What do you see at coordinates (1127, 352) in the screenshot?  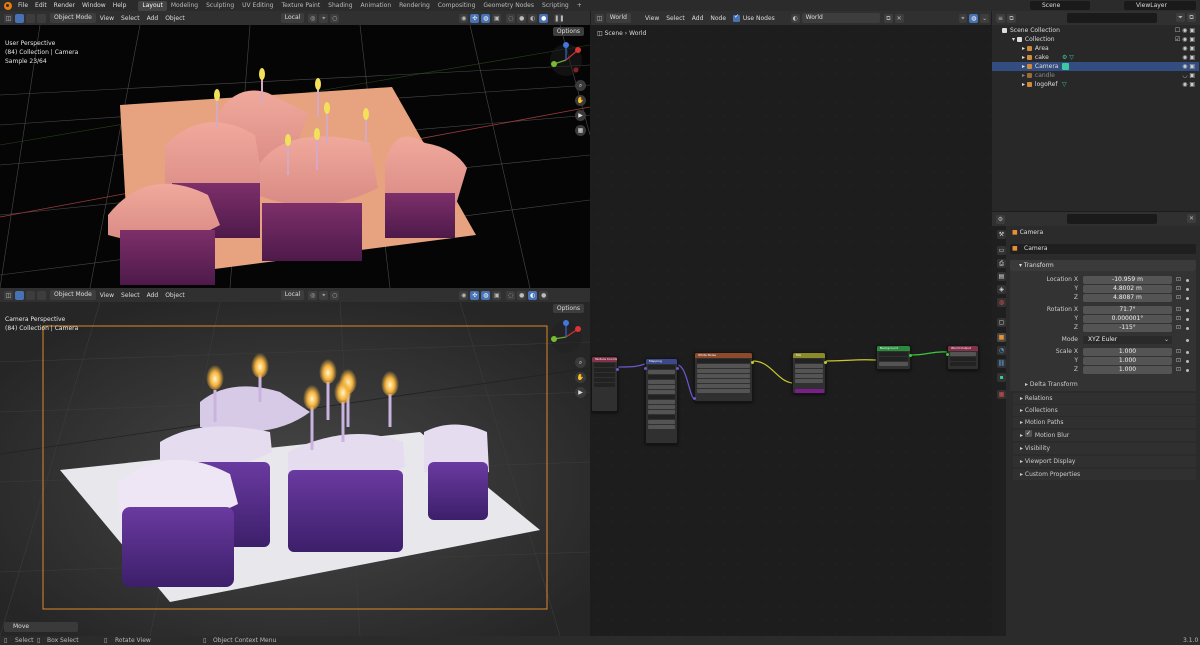 I see `scale-x-field: 1.000` at bounding box center [1127, 352].